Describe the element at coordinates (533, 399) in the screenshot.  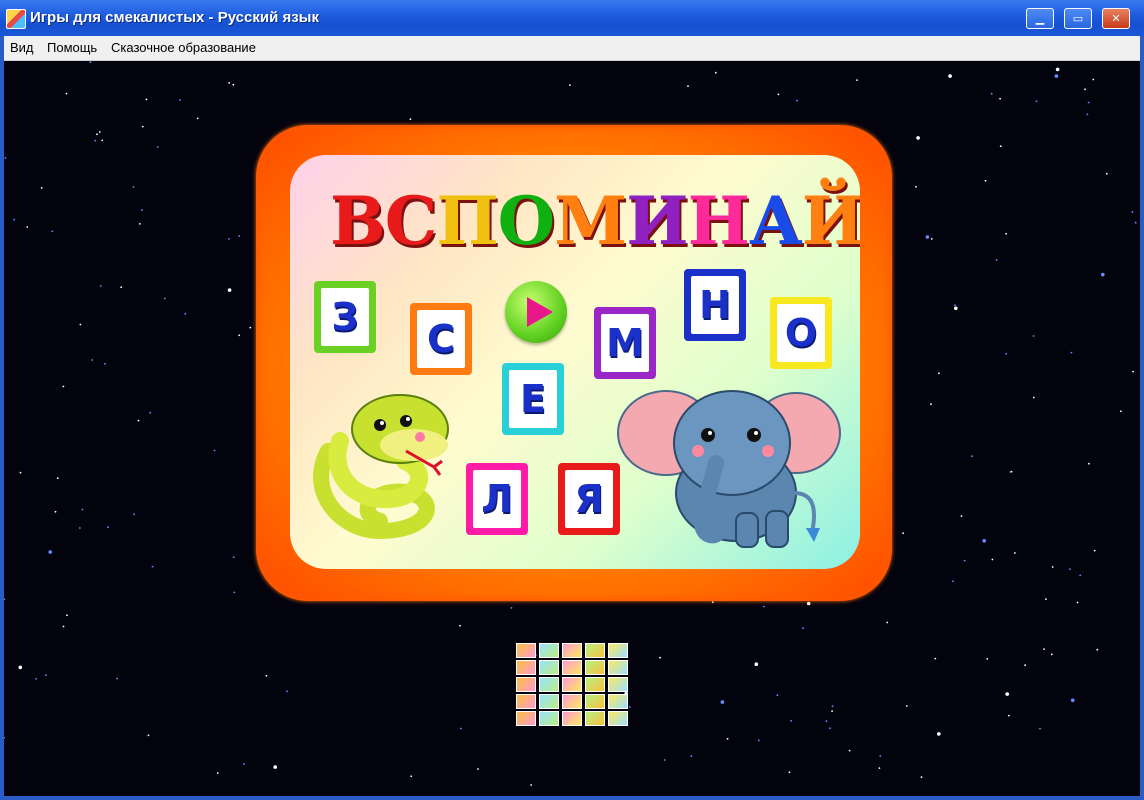
I see `letter-block-e: Е` at that location.